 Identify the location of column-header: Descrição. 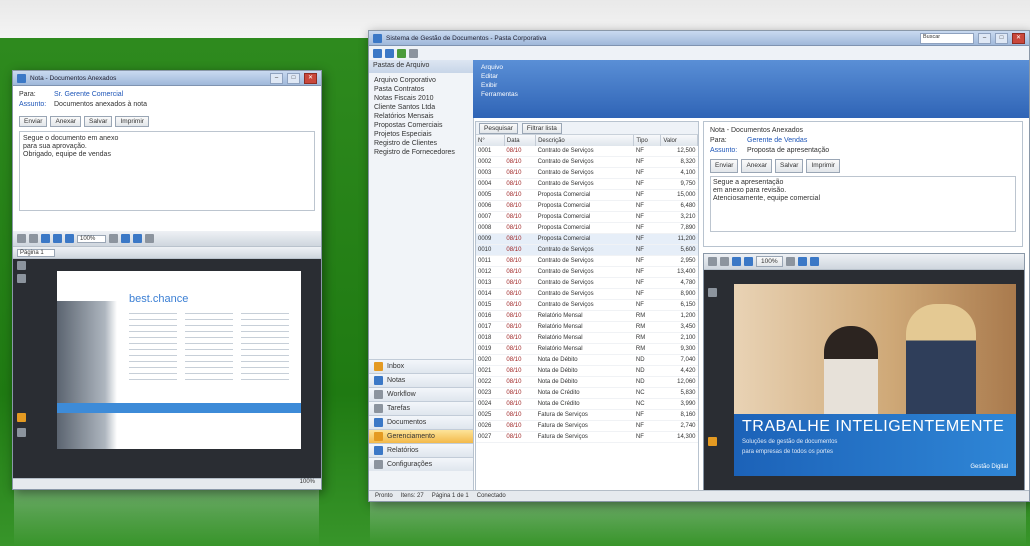
(585, 140).